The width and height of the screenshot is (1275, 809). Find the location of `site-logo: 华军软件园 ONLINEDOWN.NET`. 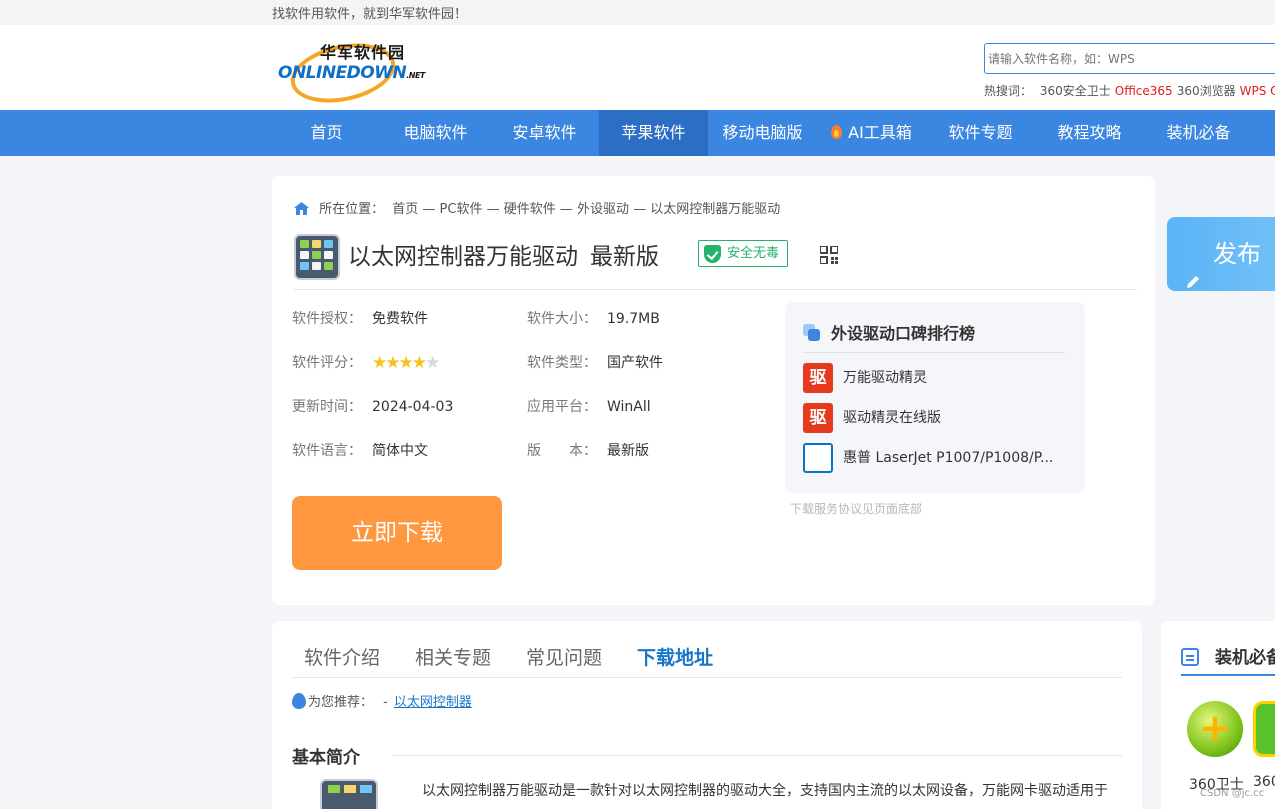

site-logo: 华军软件园 ONLINEDOWN.NET is located at coordinates (351, 73).